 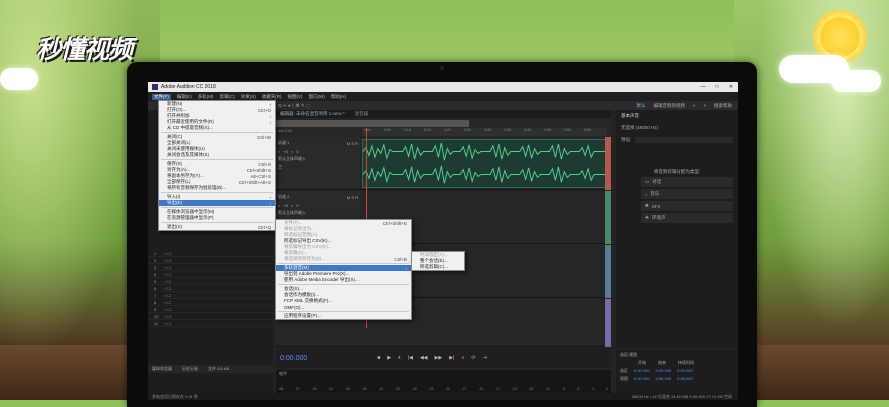 I want to click on workspace-edit-audio: 编辑音频到视频, so click(x=669, y=106).